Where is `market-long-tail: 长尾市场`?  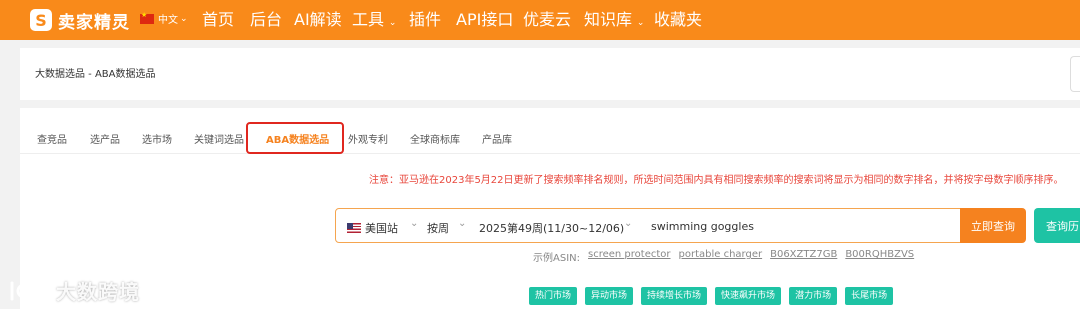 market-long-tail: 长尾市场 is located at coordinates (869, 296).